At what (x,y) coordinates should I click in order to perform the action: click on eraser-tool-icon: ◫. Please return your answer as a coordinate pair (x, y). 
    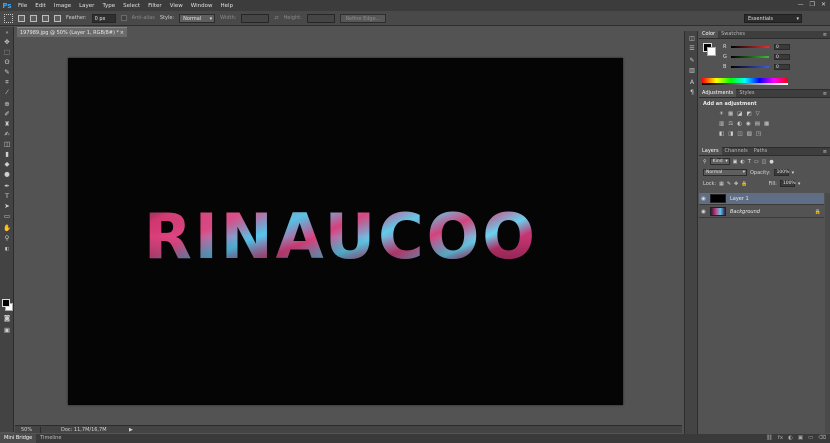
    Looking at the image, I should click on (7, 144).